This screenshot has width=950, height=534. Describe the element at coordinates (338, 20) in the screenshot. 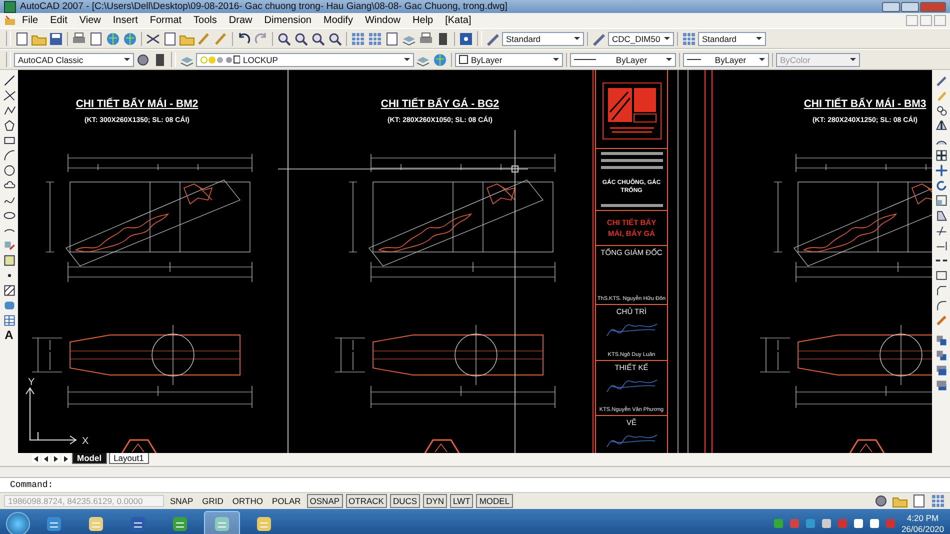

I see `menu-item: Modify` at that location.